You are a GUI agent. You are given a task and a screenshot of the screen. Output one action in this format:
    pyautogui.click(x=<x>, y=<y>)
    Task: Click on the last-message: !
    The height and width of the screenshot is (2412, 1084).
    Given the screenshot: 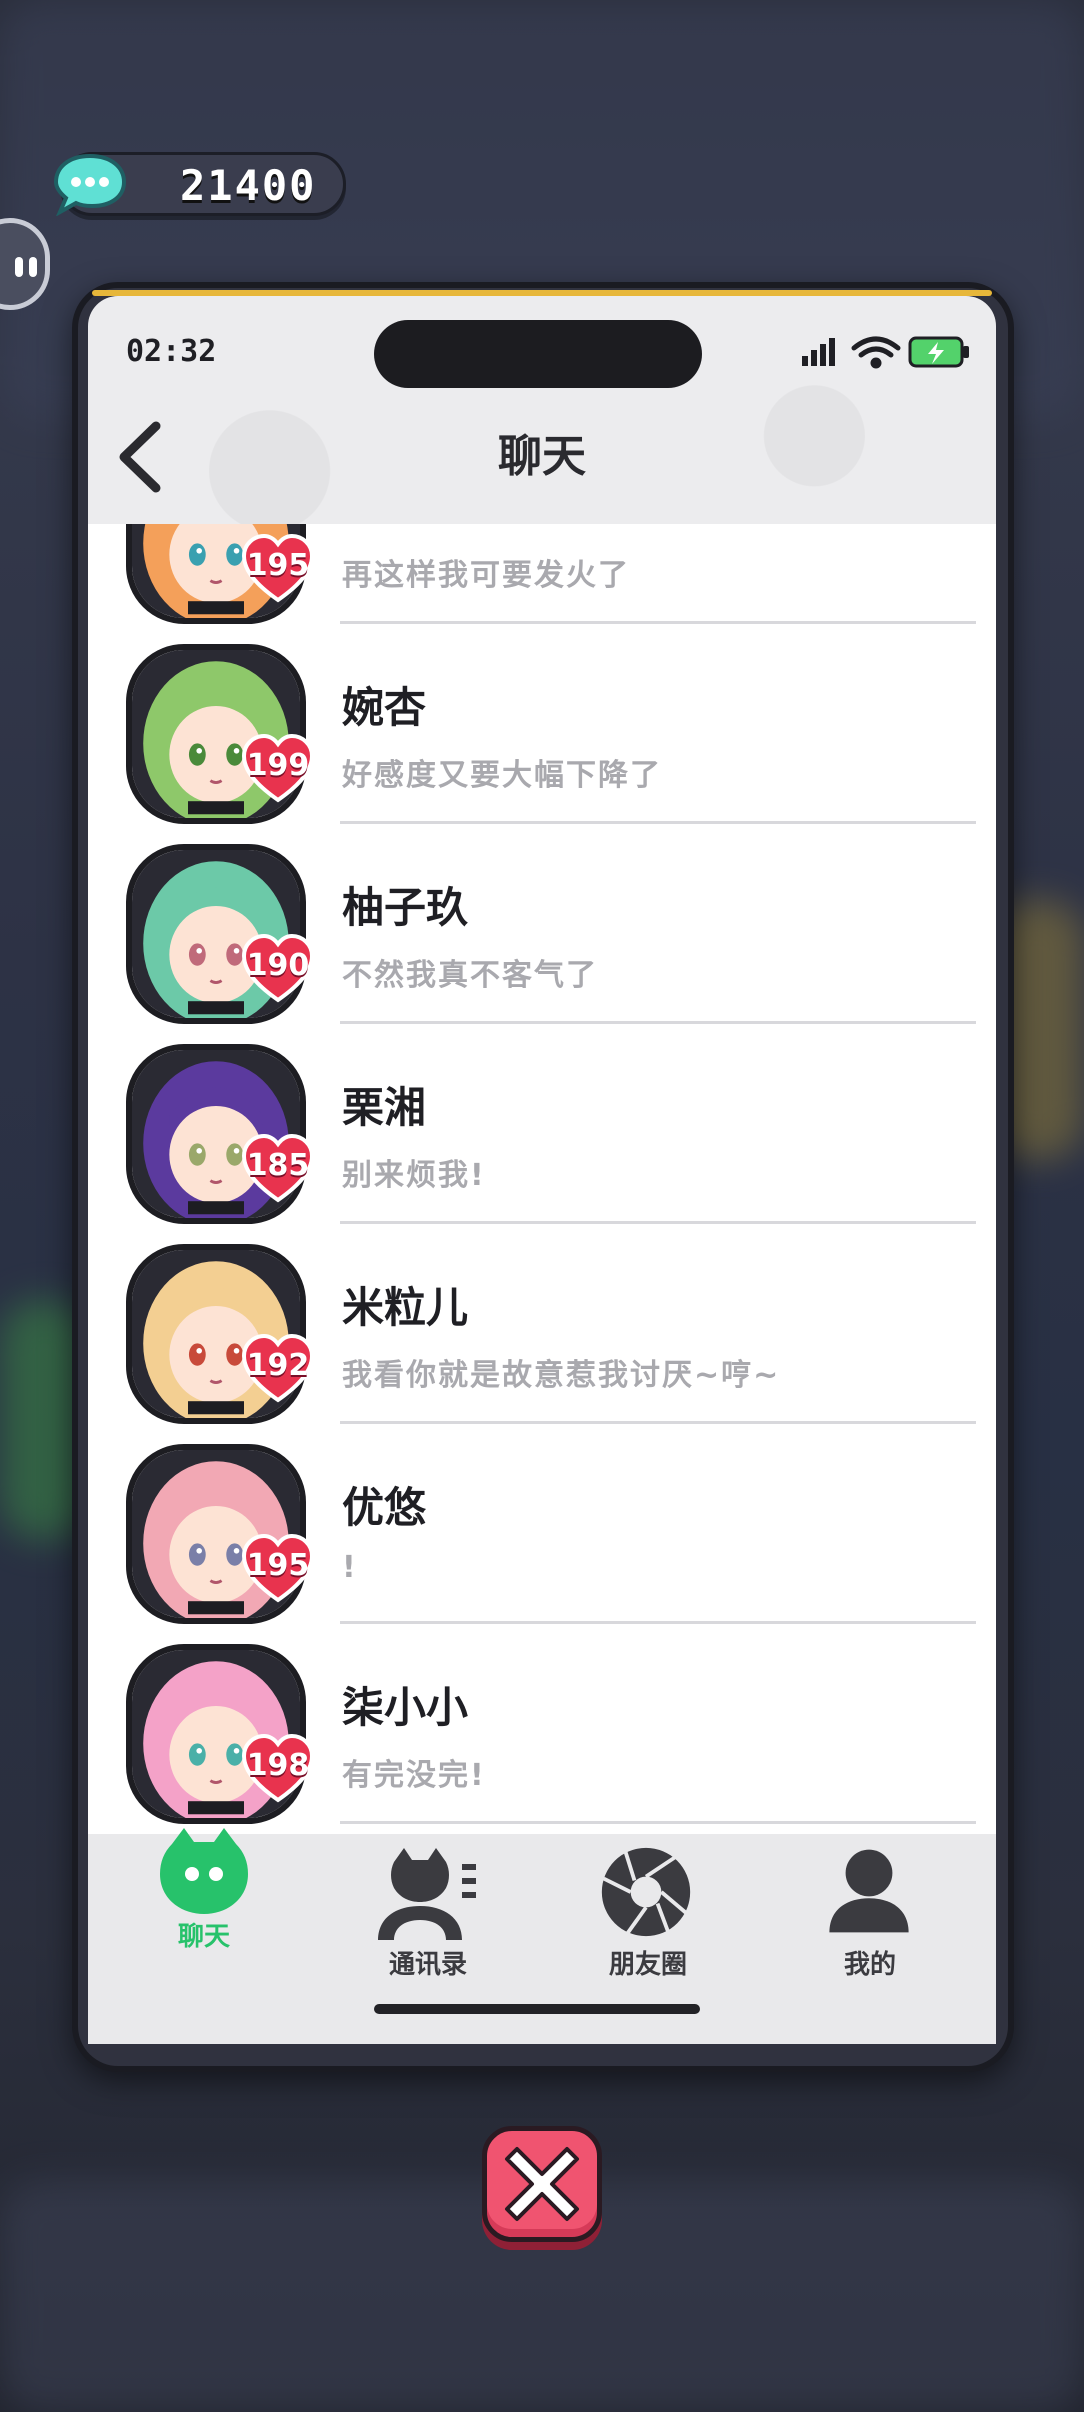 What is the action you would take?
    pyautogui.click(x=350, y=1567)
    